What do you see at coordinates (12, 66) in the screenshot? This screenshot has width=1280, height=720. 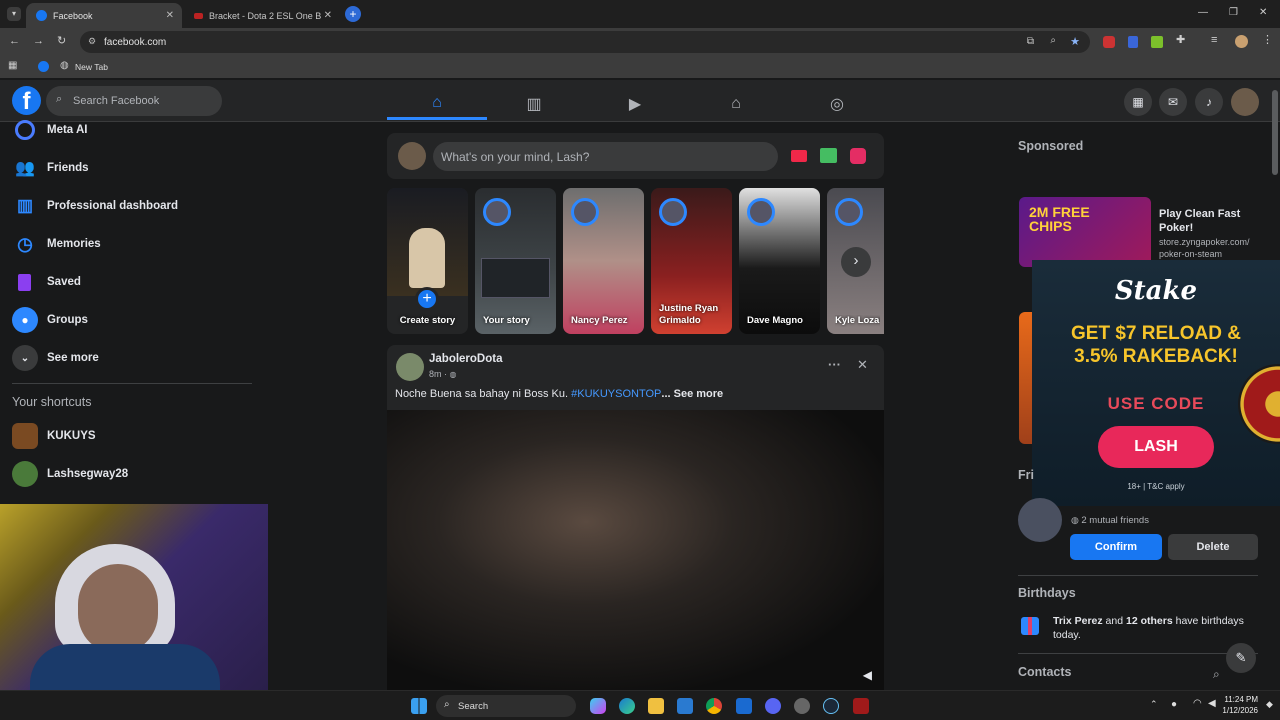 I see `apps-grid-icon: ▦` at bounding box center [12, 66].